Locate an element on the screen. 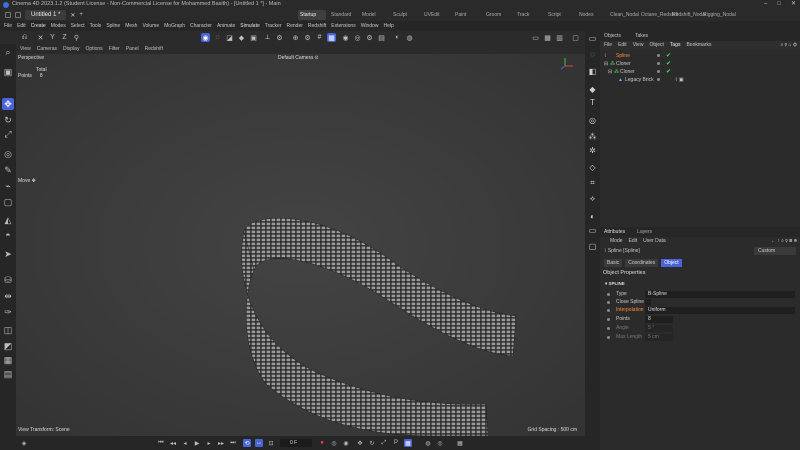 The width and height of the screenshot is (800, 450). goto-end-icon: ⏭ is located at coordinates (233, 443).